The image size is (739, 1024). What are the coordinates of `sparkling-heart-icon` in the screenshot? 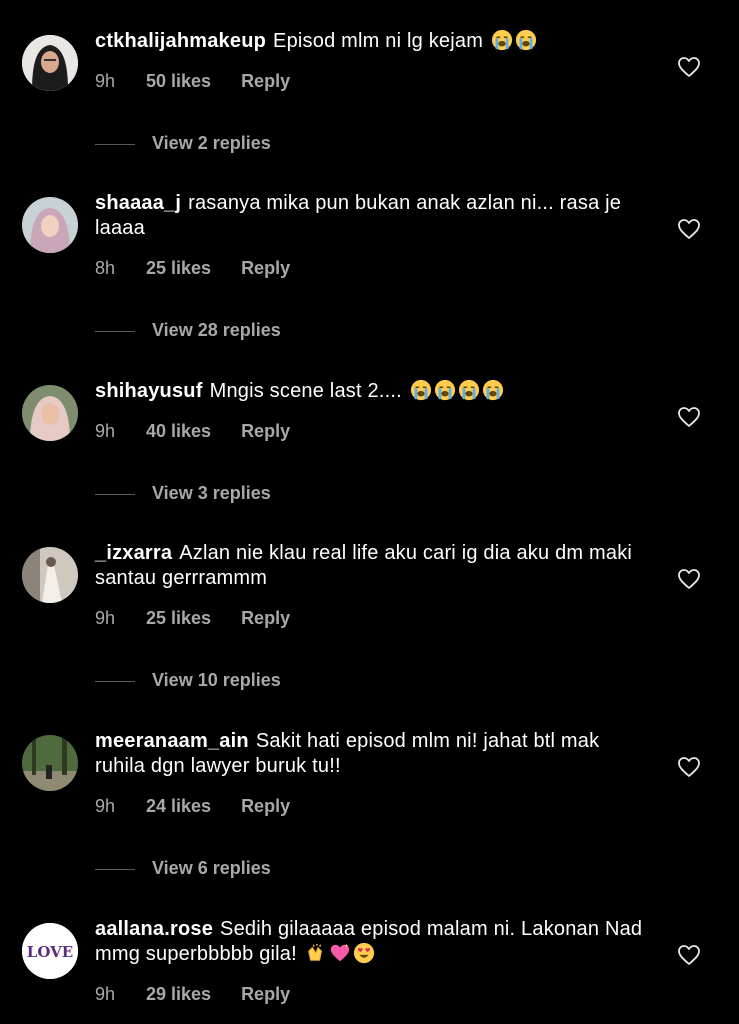 It's located at (339, 952).